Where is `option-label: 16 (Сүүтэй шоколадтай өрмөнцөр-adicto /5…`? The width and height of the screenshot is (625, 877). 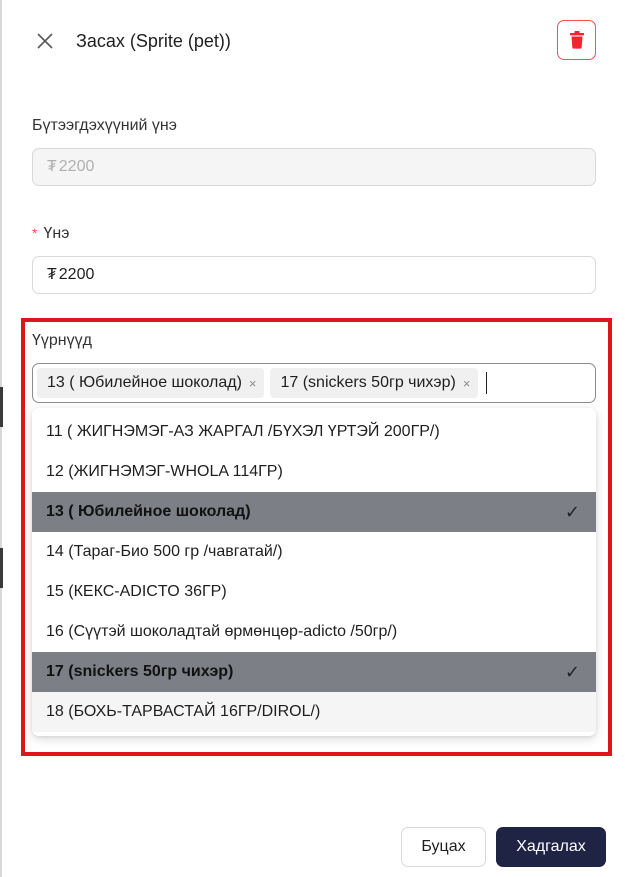
option-label: 16 (Сүүтэй шоколадтай өрмөнцөр-adicto /5… is located at coordinates (222, 631).